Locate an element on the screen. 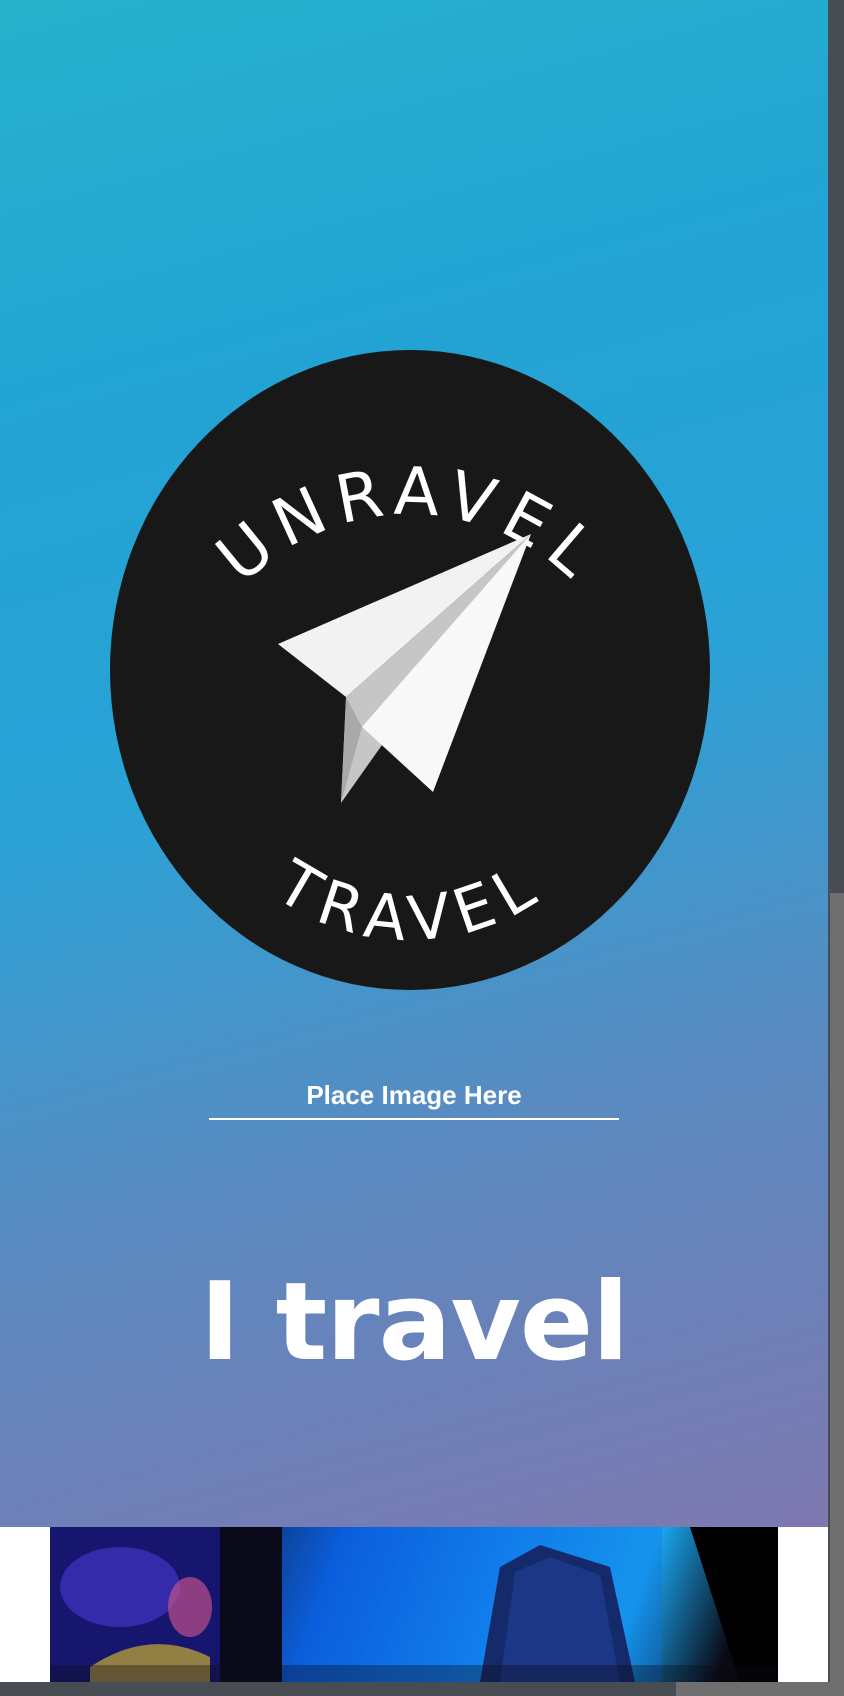  vertical-scrollbar is located at coordinates (836, 841).